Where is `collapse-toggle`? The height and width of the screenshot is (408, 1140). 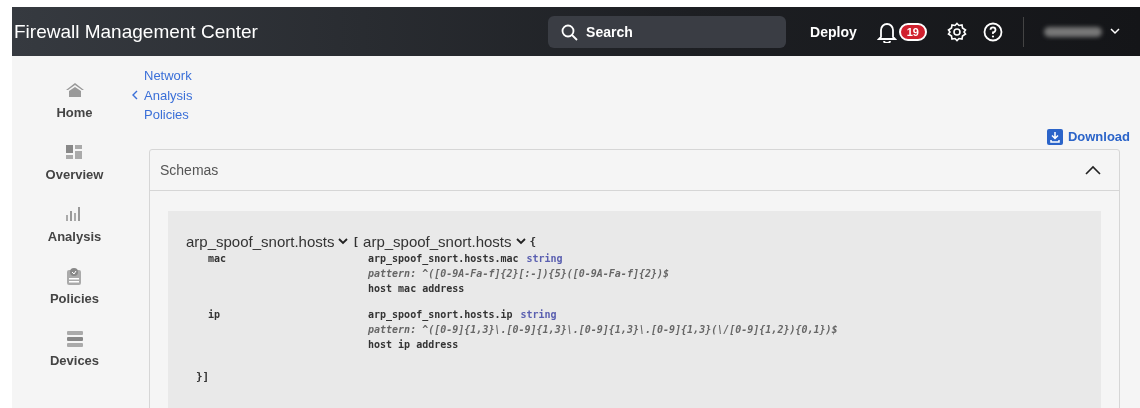
collapse-toggle is located at coordinates (1093, 169).